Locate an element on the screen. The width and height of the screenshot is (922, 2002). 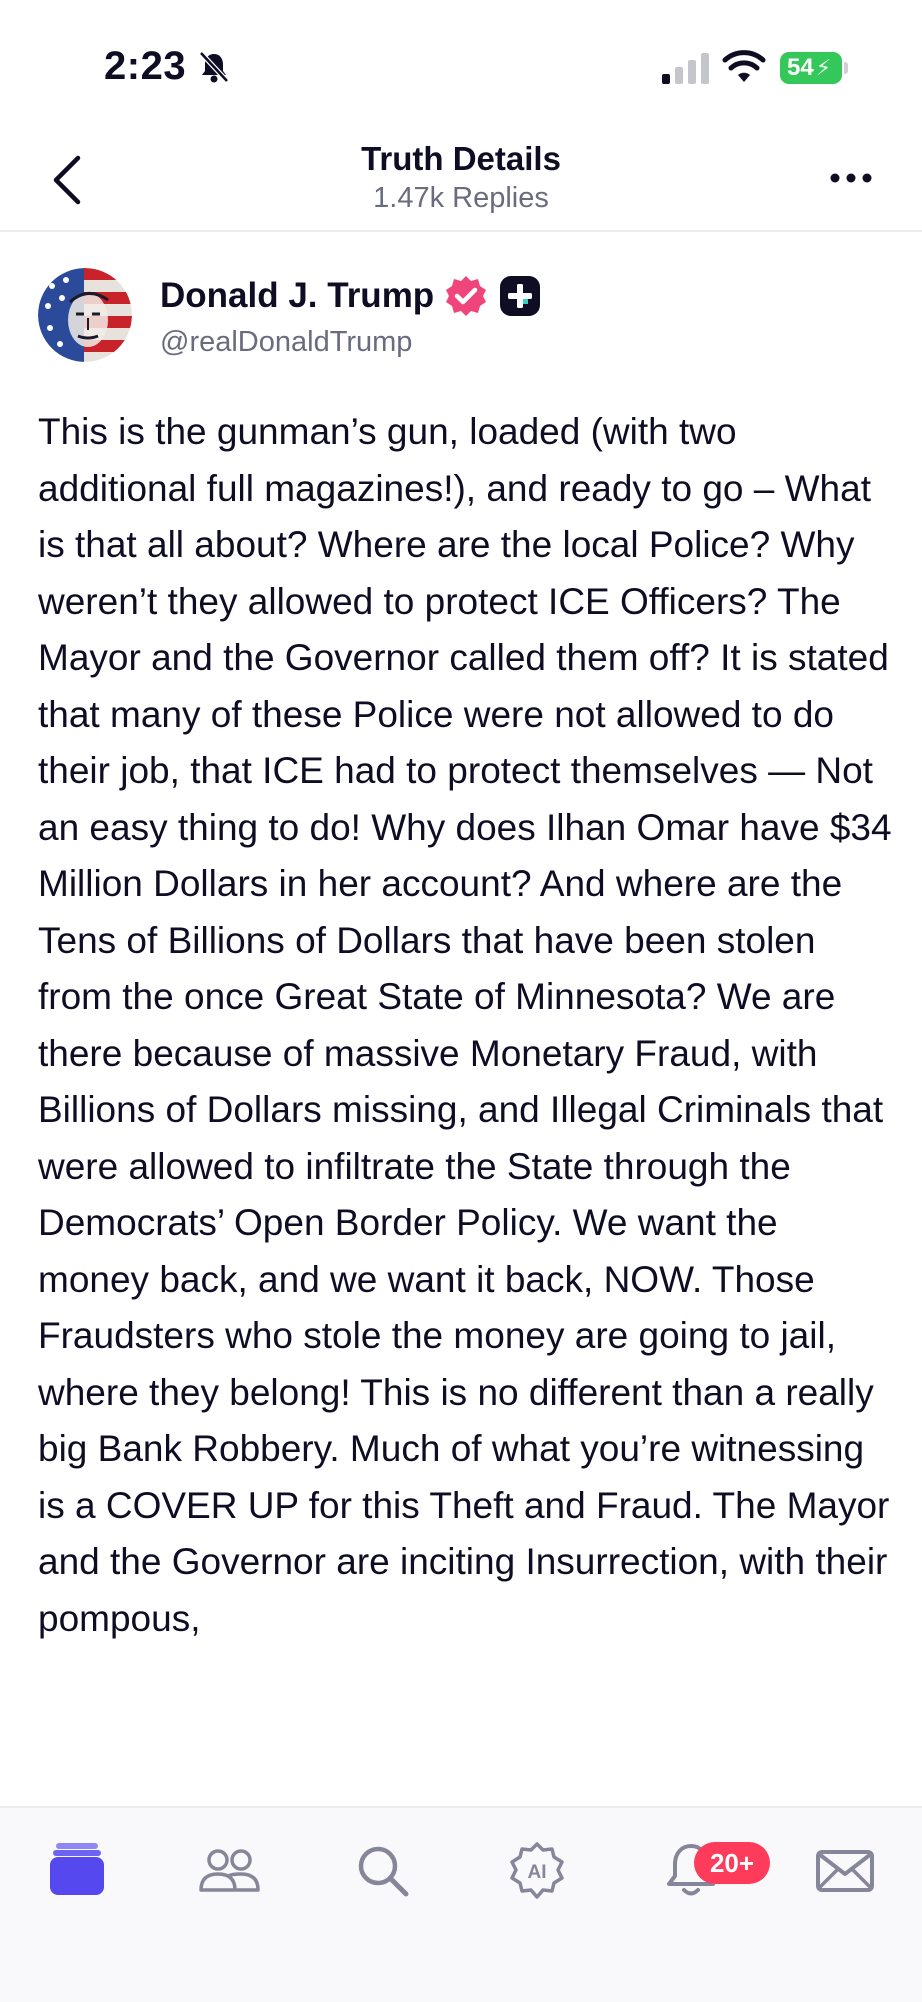
truth-plus-icon is located at coordinates (520, 296).